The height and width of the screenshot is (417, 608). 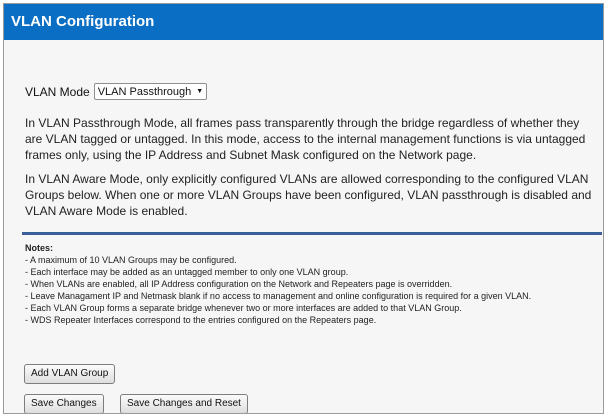 What do you see at coordinates (144, 91) in the screenshot?
I see `vlan-mode-selected-value: VLAN Passthrough` at bounding box center [144, 91].